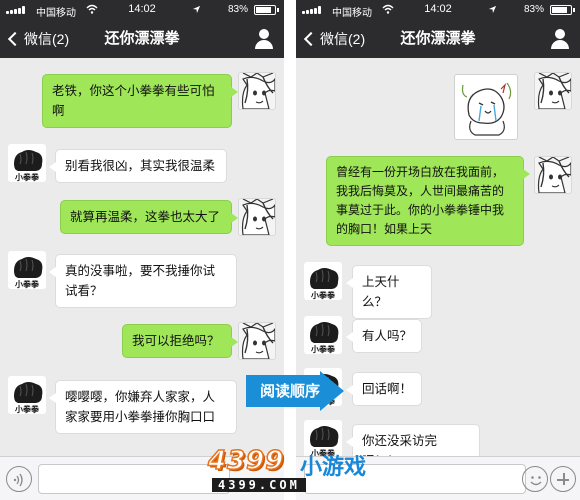  What do you see at coordinates (384, 336) in the screenshot?
I see `message-bubble-received: 有人吗？` at bounding box center [384, 336].